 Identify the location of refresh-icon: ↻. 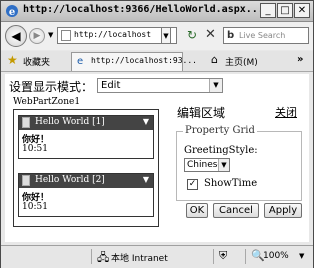
(192, 35).